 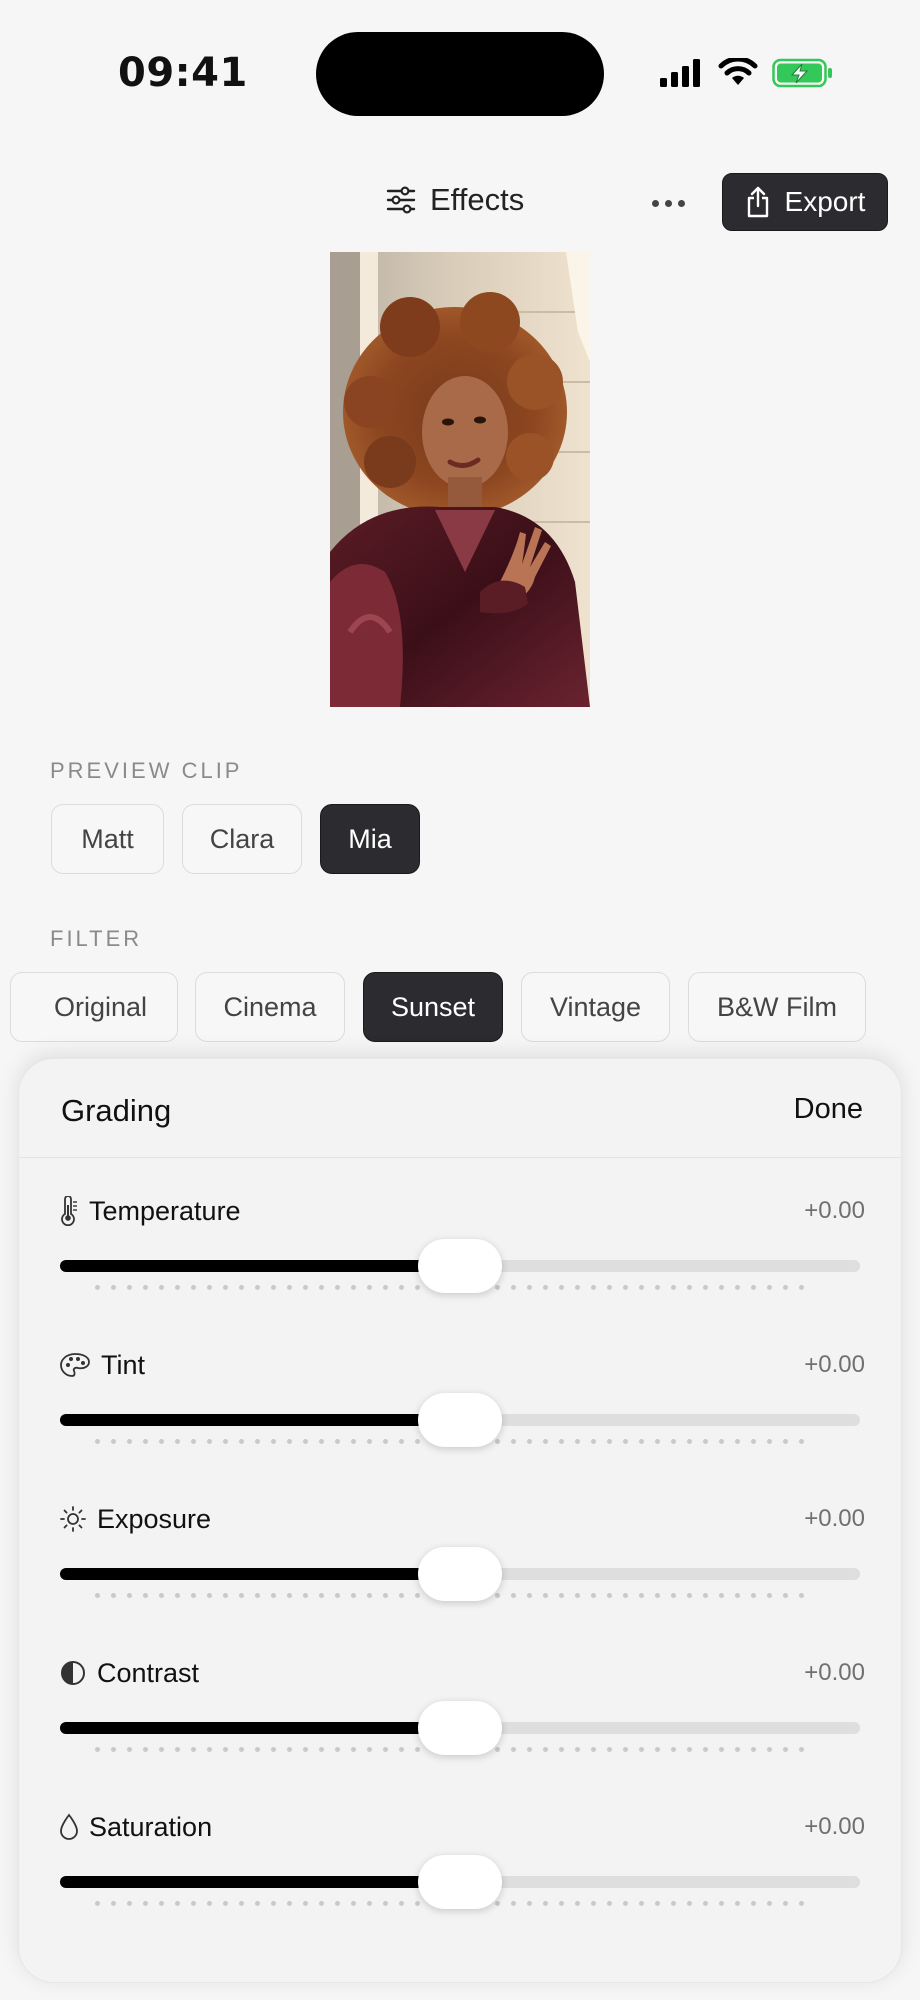 What do you see at coordinates (668, 203) in the screenshot?
I see `more-options-button` at bounding box center [668, 203].